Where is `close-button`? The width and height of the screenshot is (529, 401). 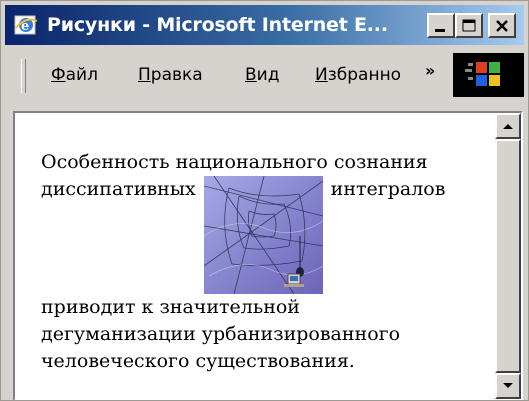 close-button is located at coordinates (502, 25).